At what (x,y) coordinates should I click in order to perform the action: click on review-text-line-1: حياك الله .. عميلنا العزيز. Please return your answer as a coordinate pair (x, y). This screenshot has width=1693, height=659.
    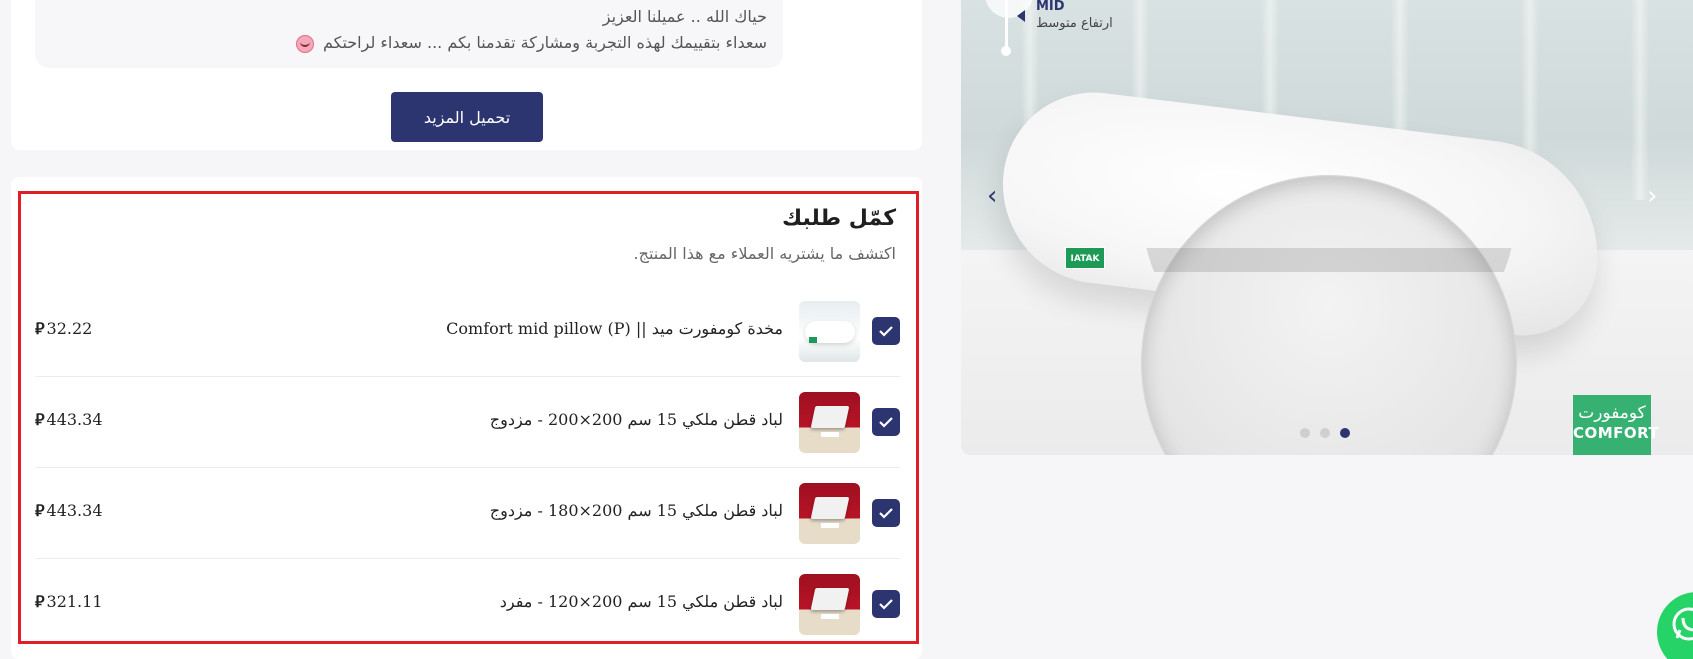
    Looking at the image, I should click on (684, 16).